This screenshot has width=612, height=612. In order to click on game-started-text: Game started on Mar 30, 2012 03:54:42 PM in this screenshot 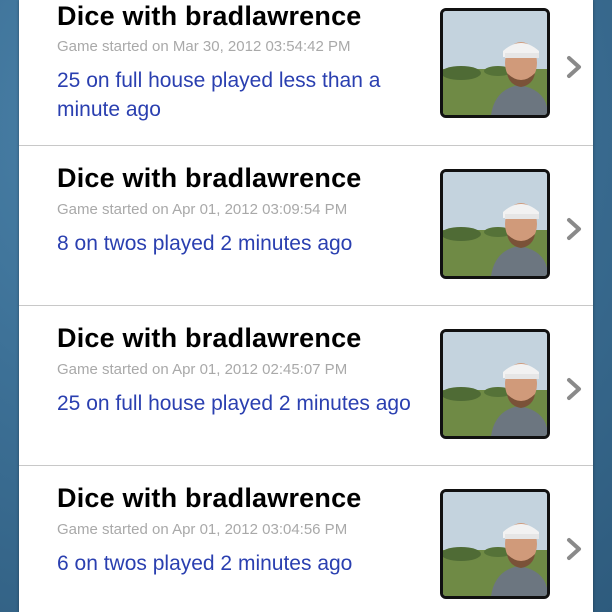, I will do `click(204, 46)`.